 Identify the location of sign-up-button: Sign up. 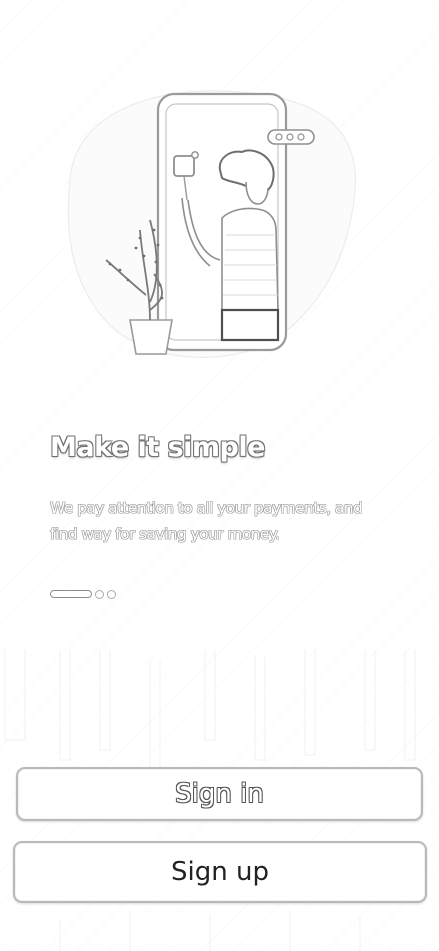
(220, 872).